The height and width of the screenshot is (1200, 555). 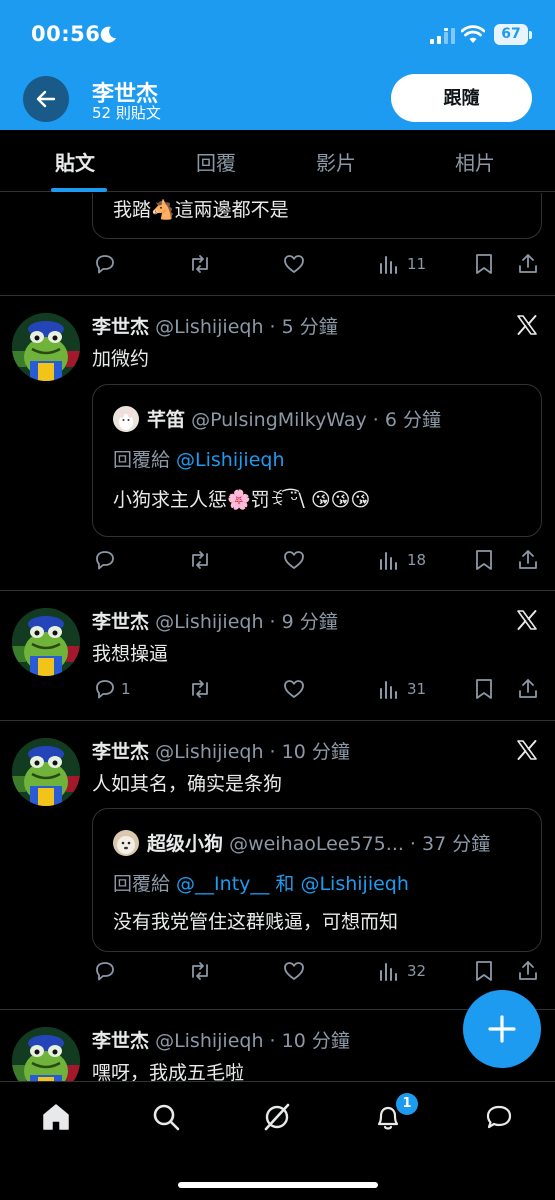 I want to click on post-actions: 1 31, so click(x=277, y=690).